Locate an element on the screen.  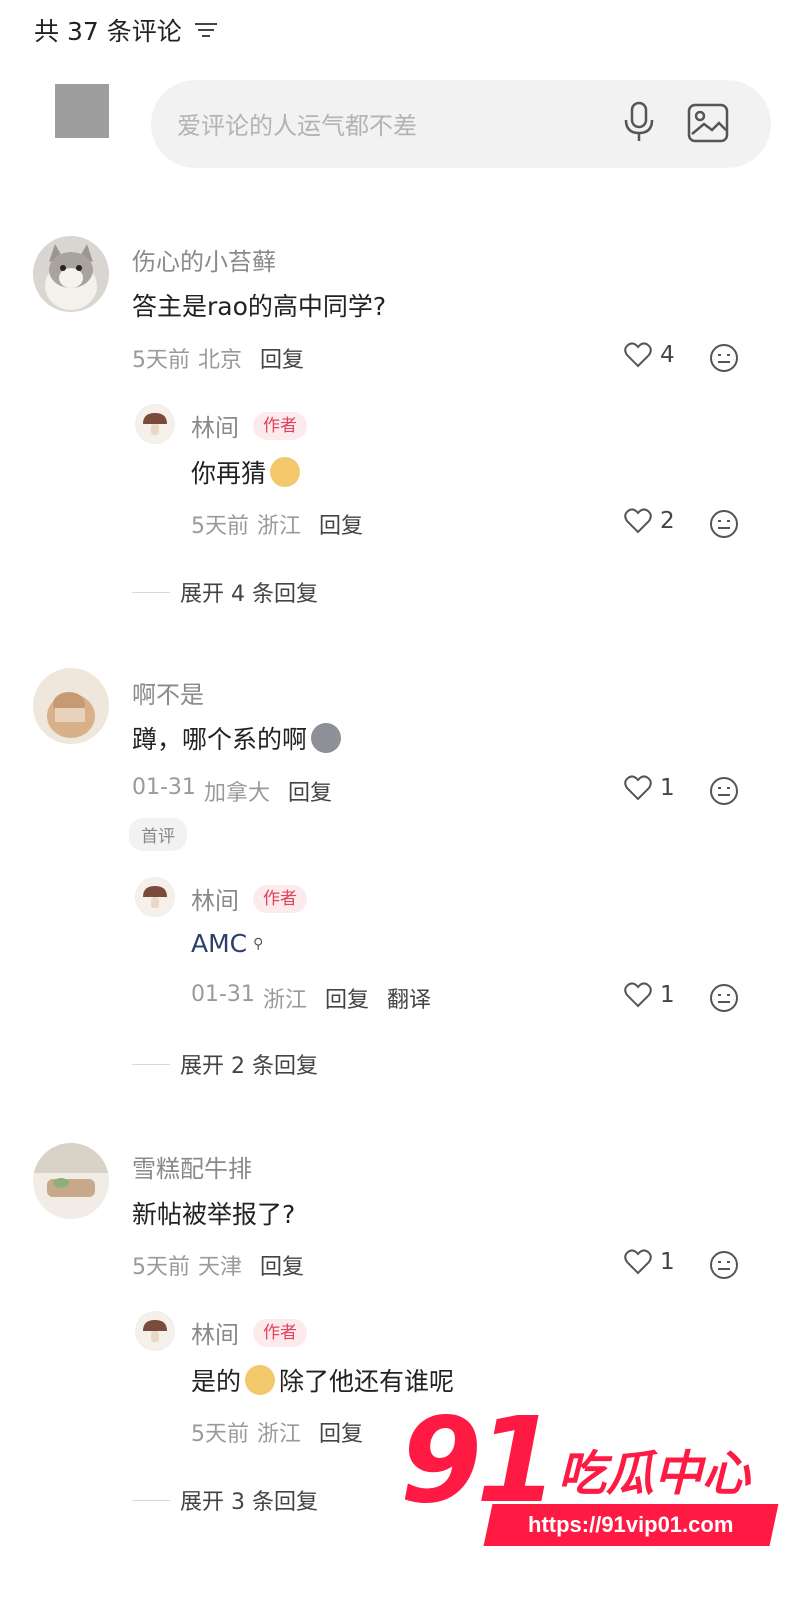
like-count: 2 is located at coordinates (667, 521).